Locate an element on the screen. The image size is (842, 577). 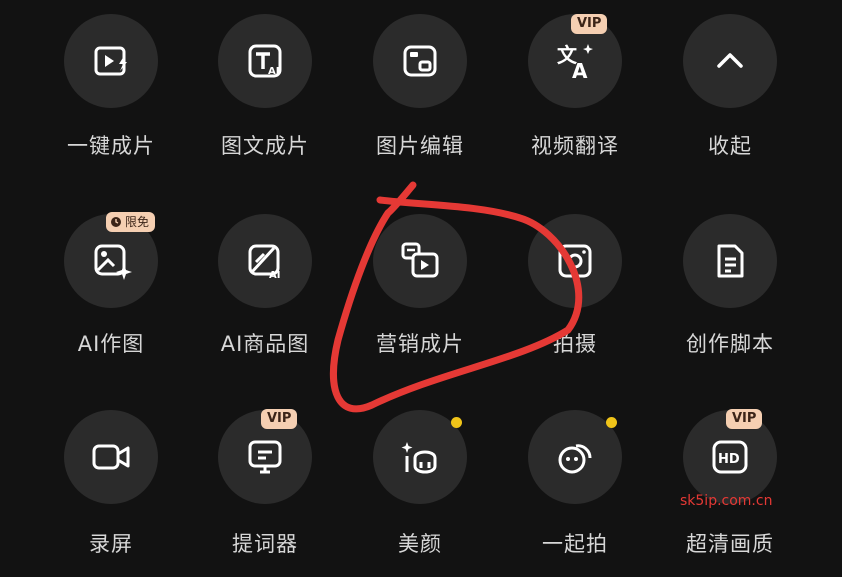
ai-product-icon: AI is located at coordinates (264, 262).